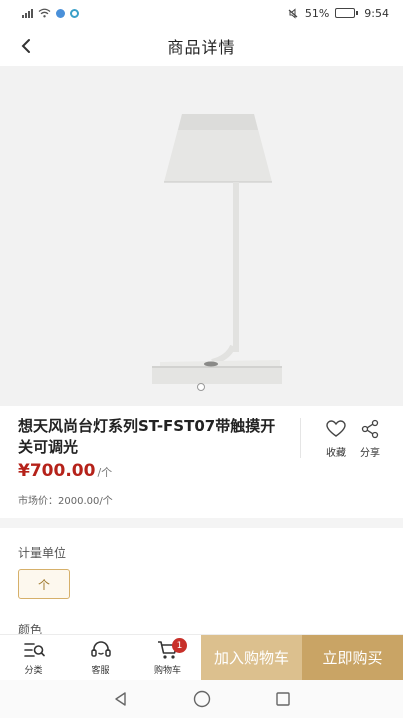 This screenshot has width=403, height=718. I want to click on system-recents-button, so click(283, 699).